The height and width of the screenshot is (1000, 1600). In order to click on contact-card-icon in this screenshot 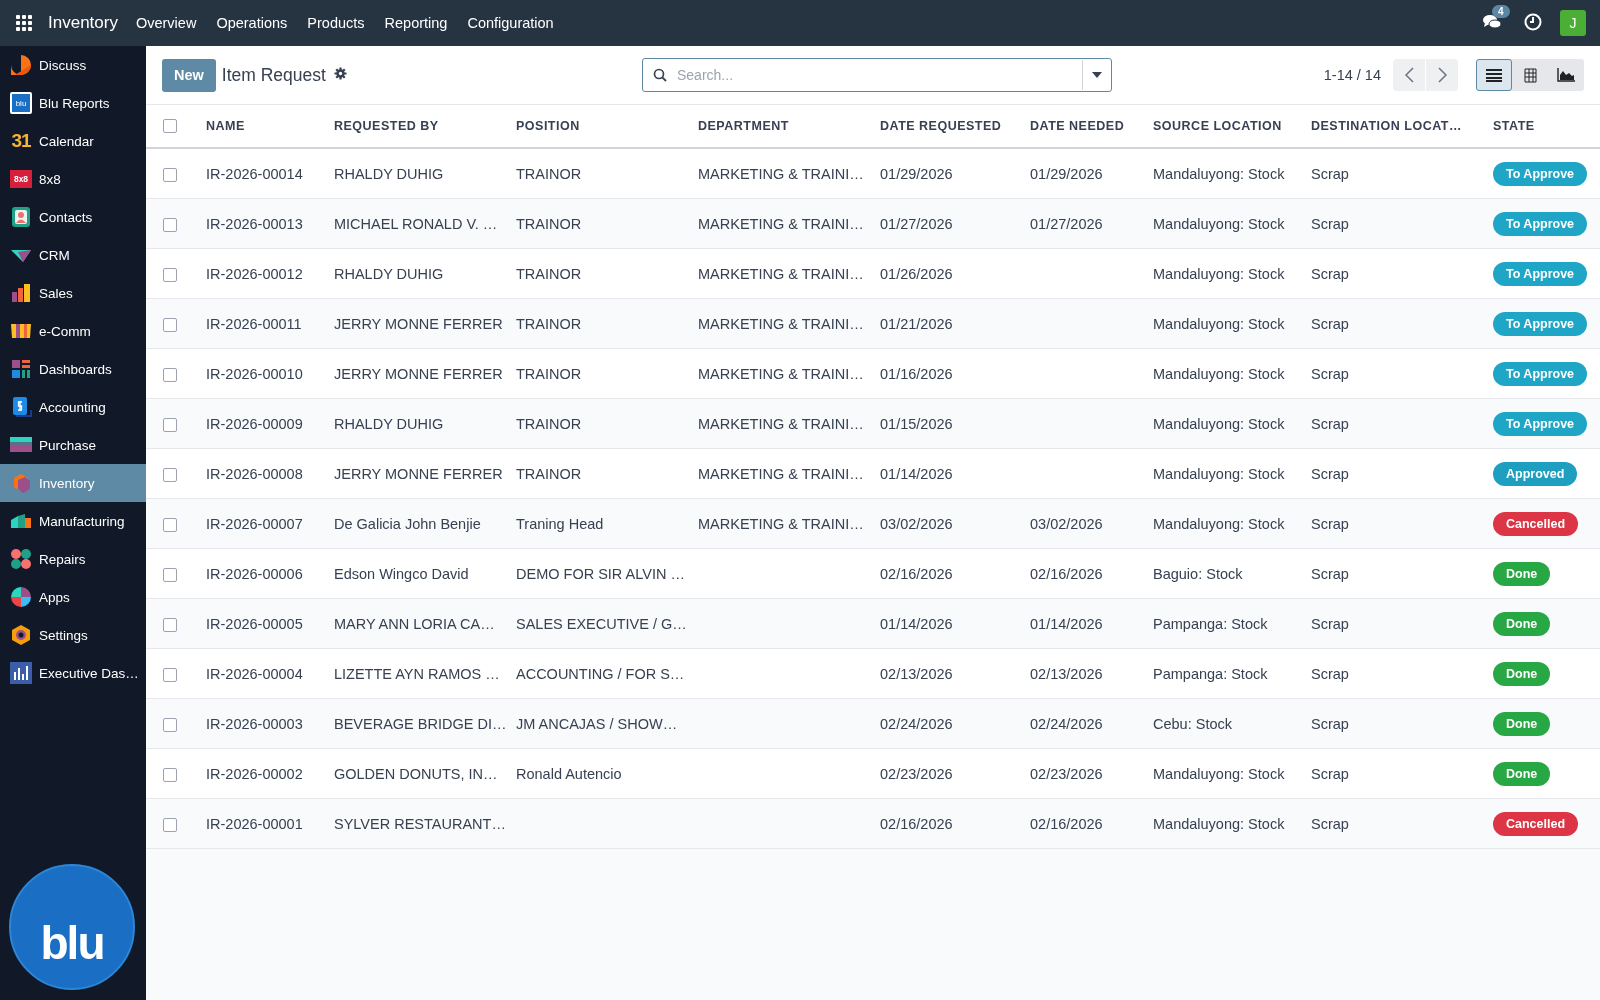, I will do `click(21, 217)`.